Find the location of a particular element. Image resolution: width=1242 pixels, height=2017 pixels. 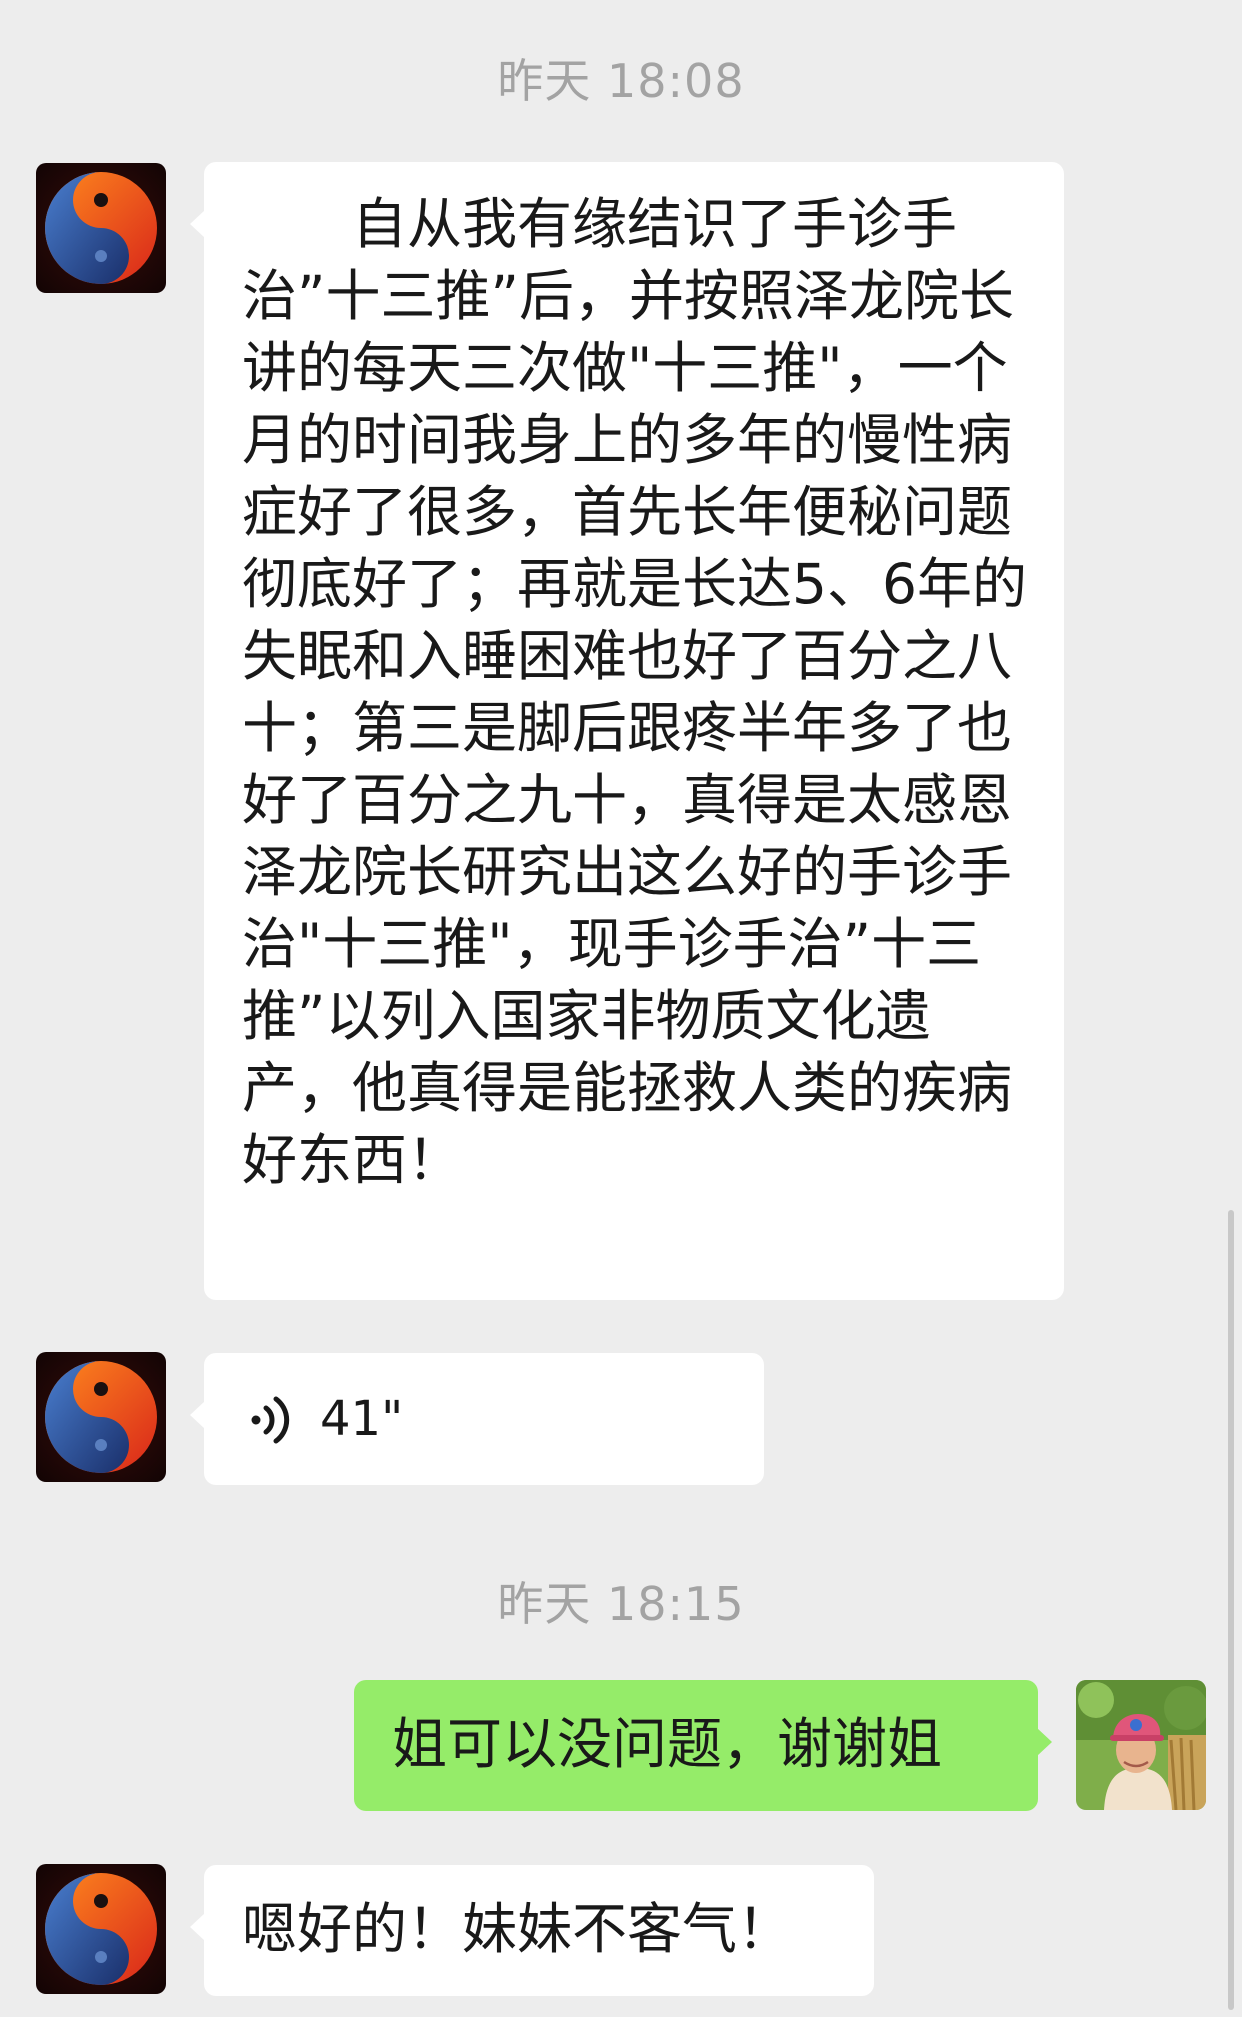

message-text: 嗯好的！妹妹不客气！ is located at coordinates (517, 1929).